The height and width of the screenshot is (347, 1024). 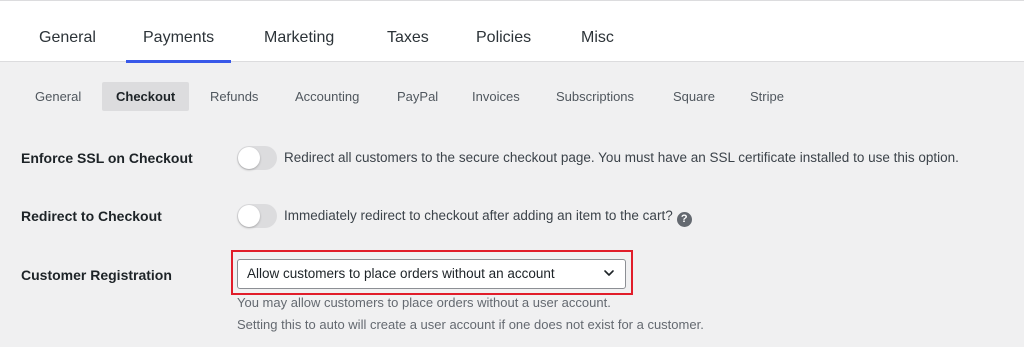 I want to click on tab-payments: Payments, so click(x=179, y=32).